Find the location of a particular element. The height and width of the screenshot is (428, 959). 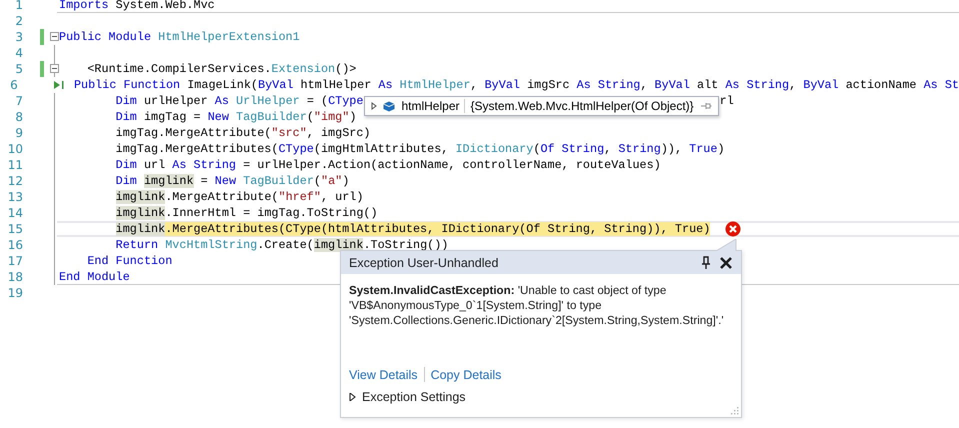

expand-arrow-icon is located at coordinates (374, 106).